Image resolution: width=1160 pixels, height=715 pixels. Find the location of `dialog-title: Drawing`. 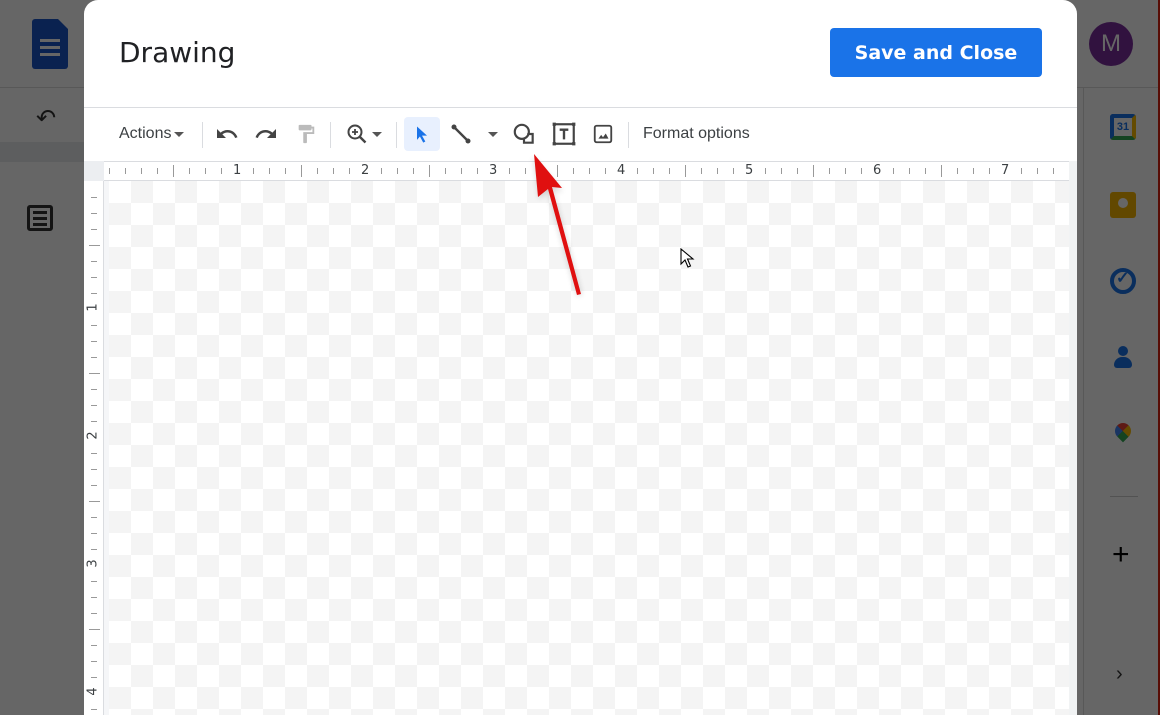

dialog-title: Drawing is located at coordinates (177, 52).